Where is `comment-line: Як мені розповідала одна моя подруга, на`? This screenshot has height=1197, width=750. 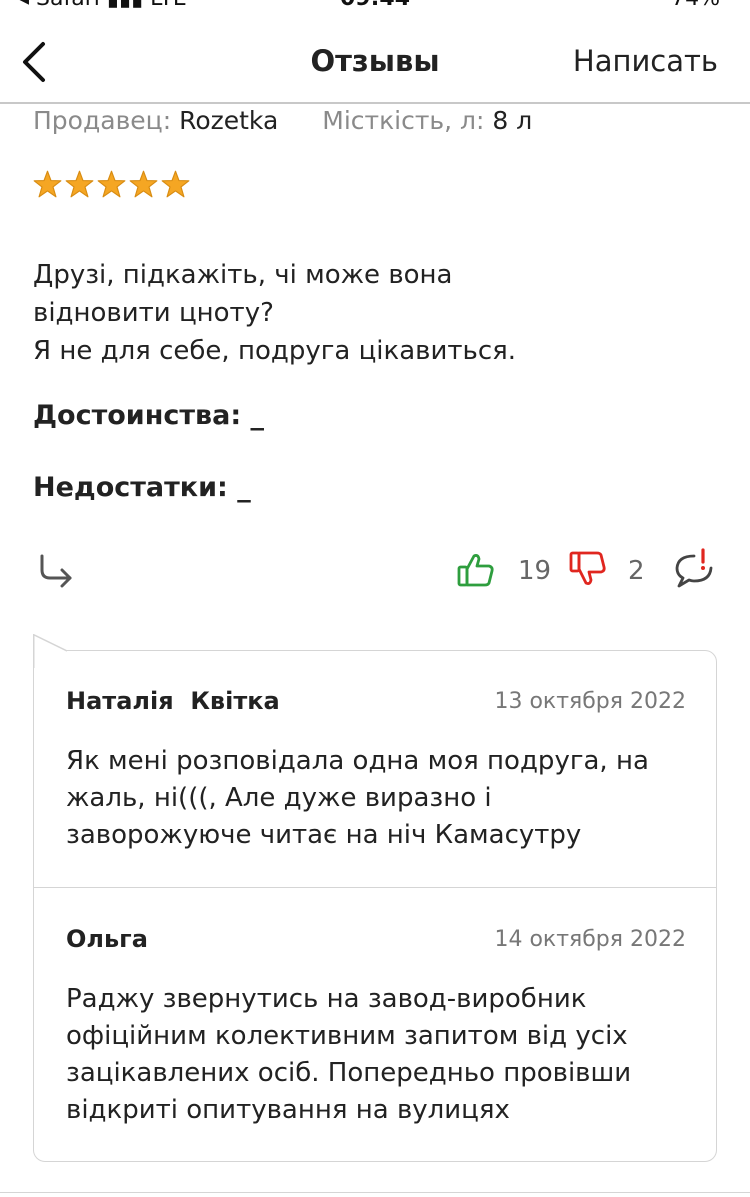 comment-line: Як мені розповідала одна моя подруга, на is located at coordinates (357, 761).